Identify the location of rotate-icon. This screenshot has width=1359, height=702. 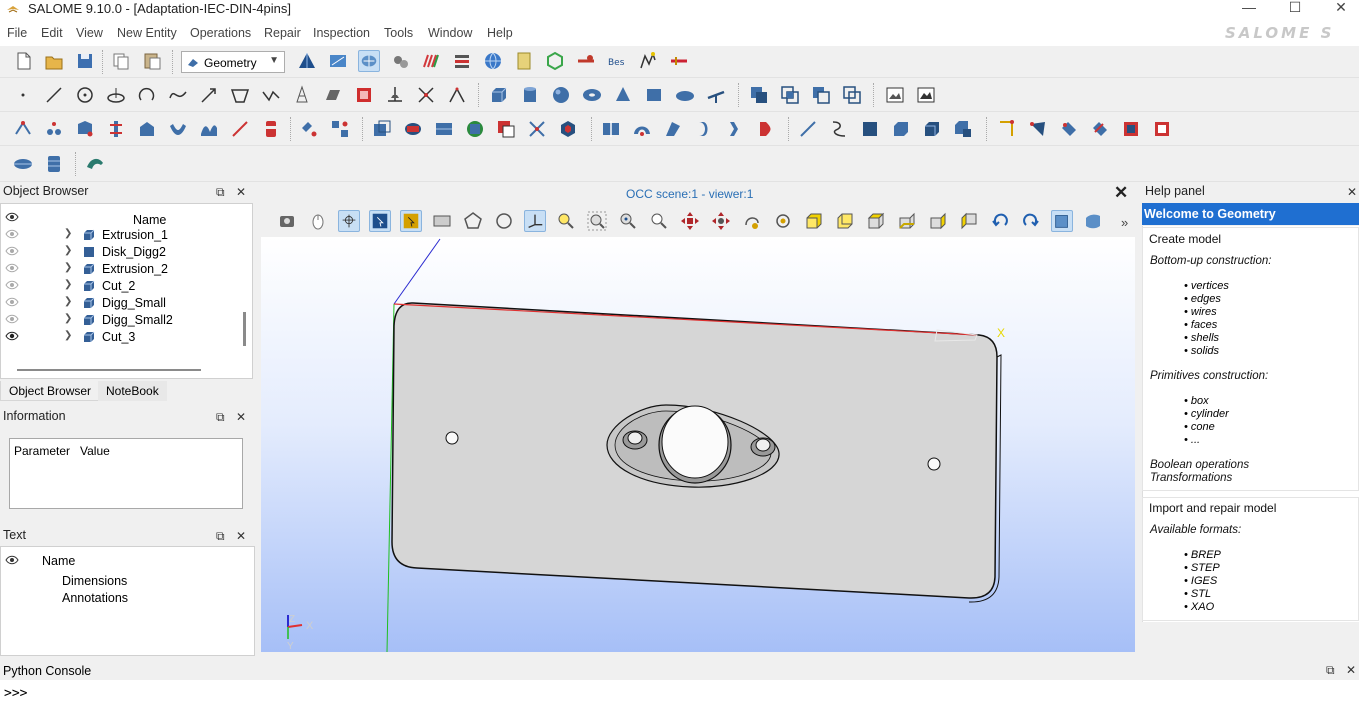
(783, 221).